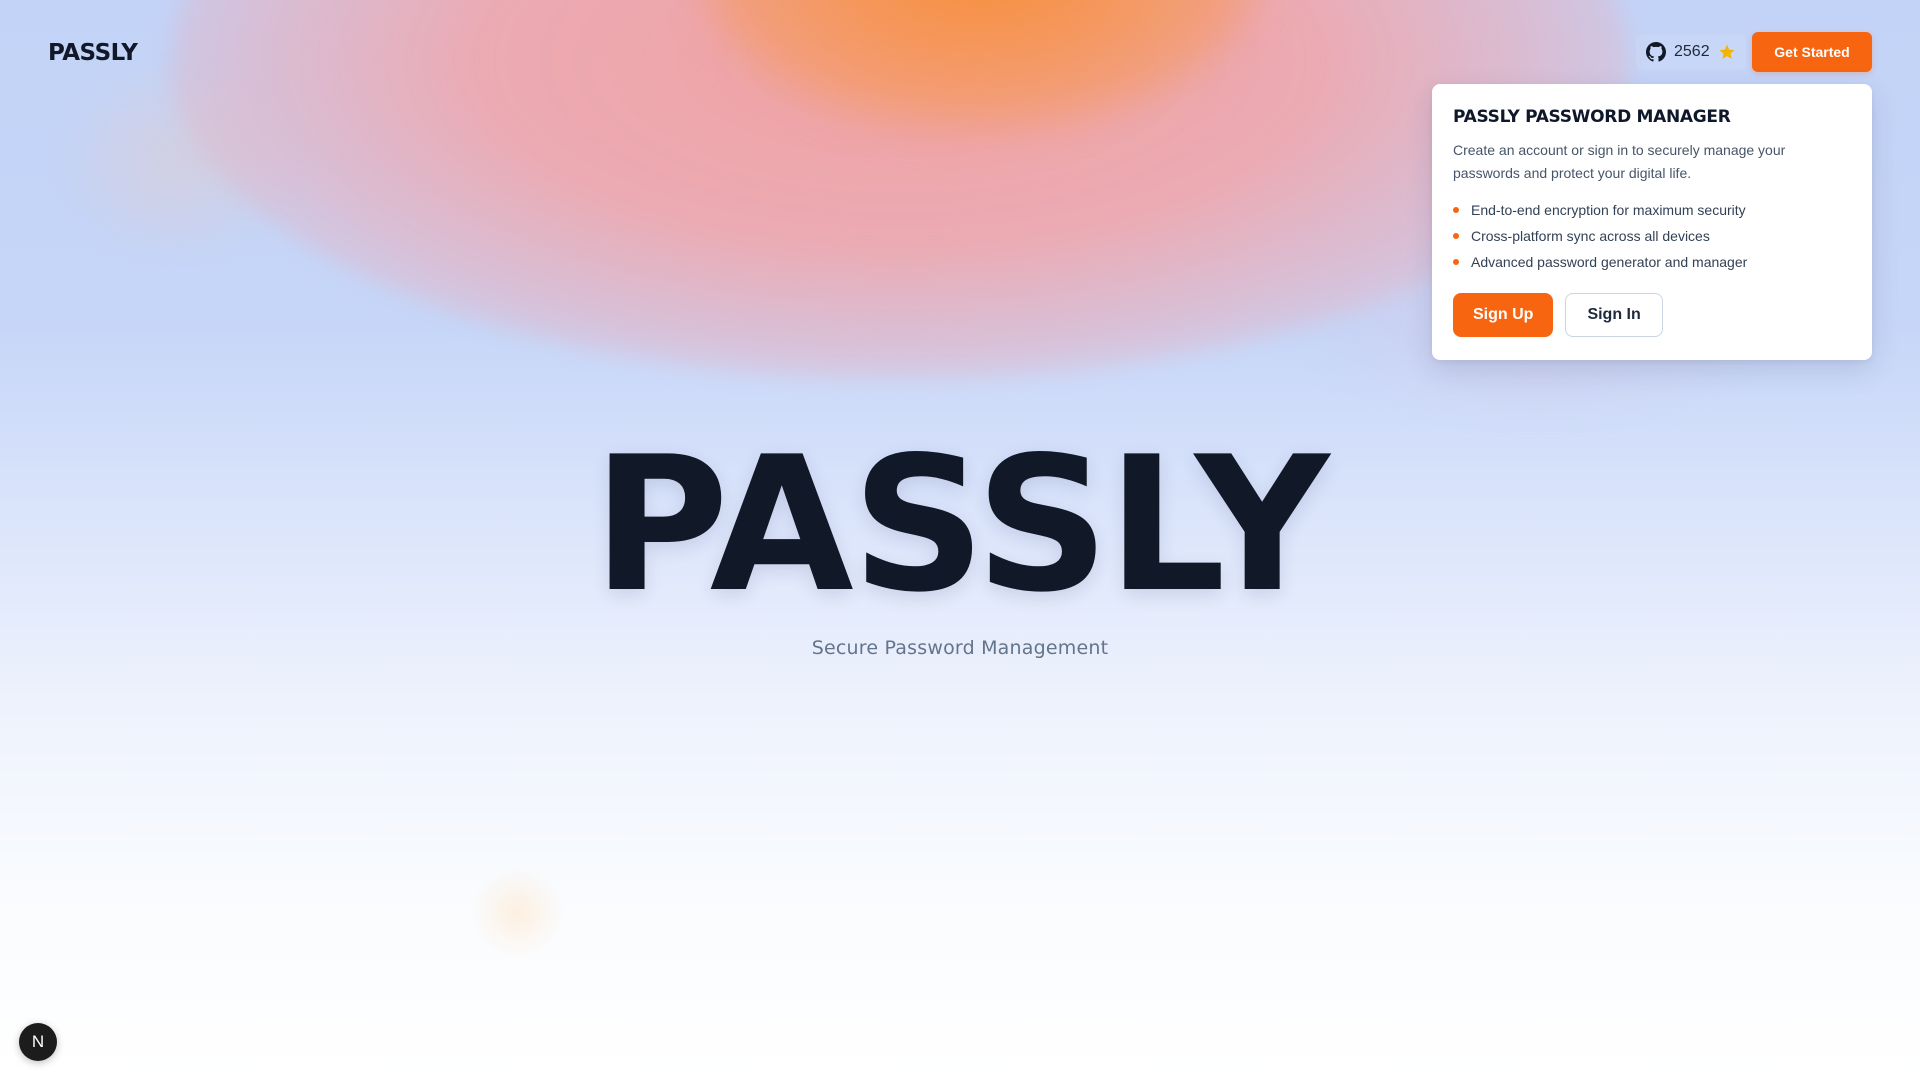 This screenshot has width=1920, height=1080. I want to click on nextjs-devtools-badge: N, so click(38, 1042).